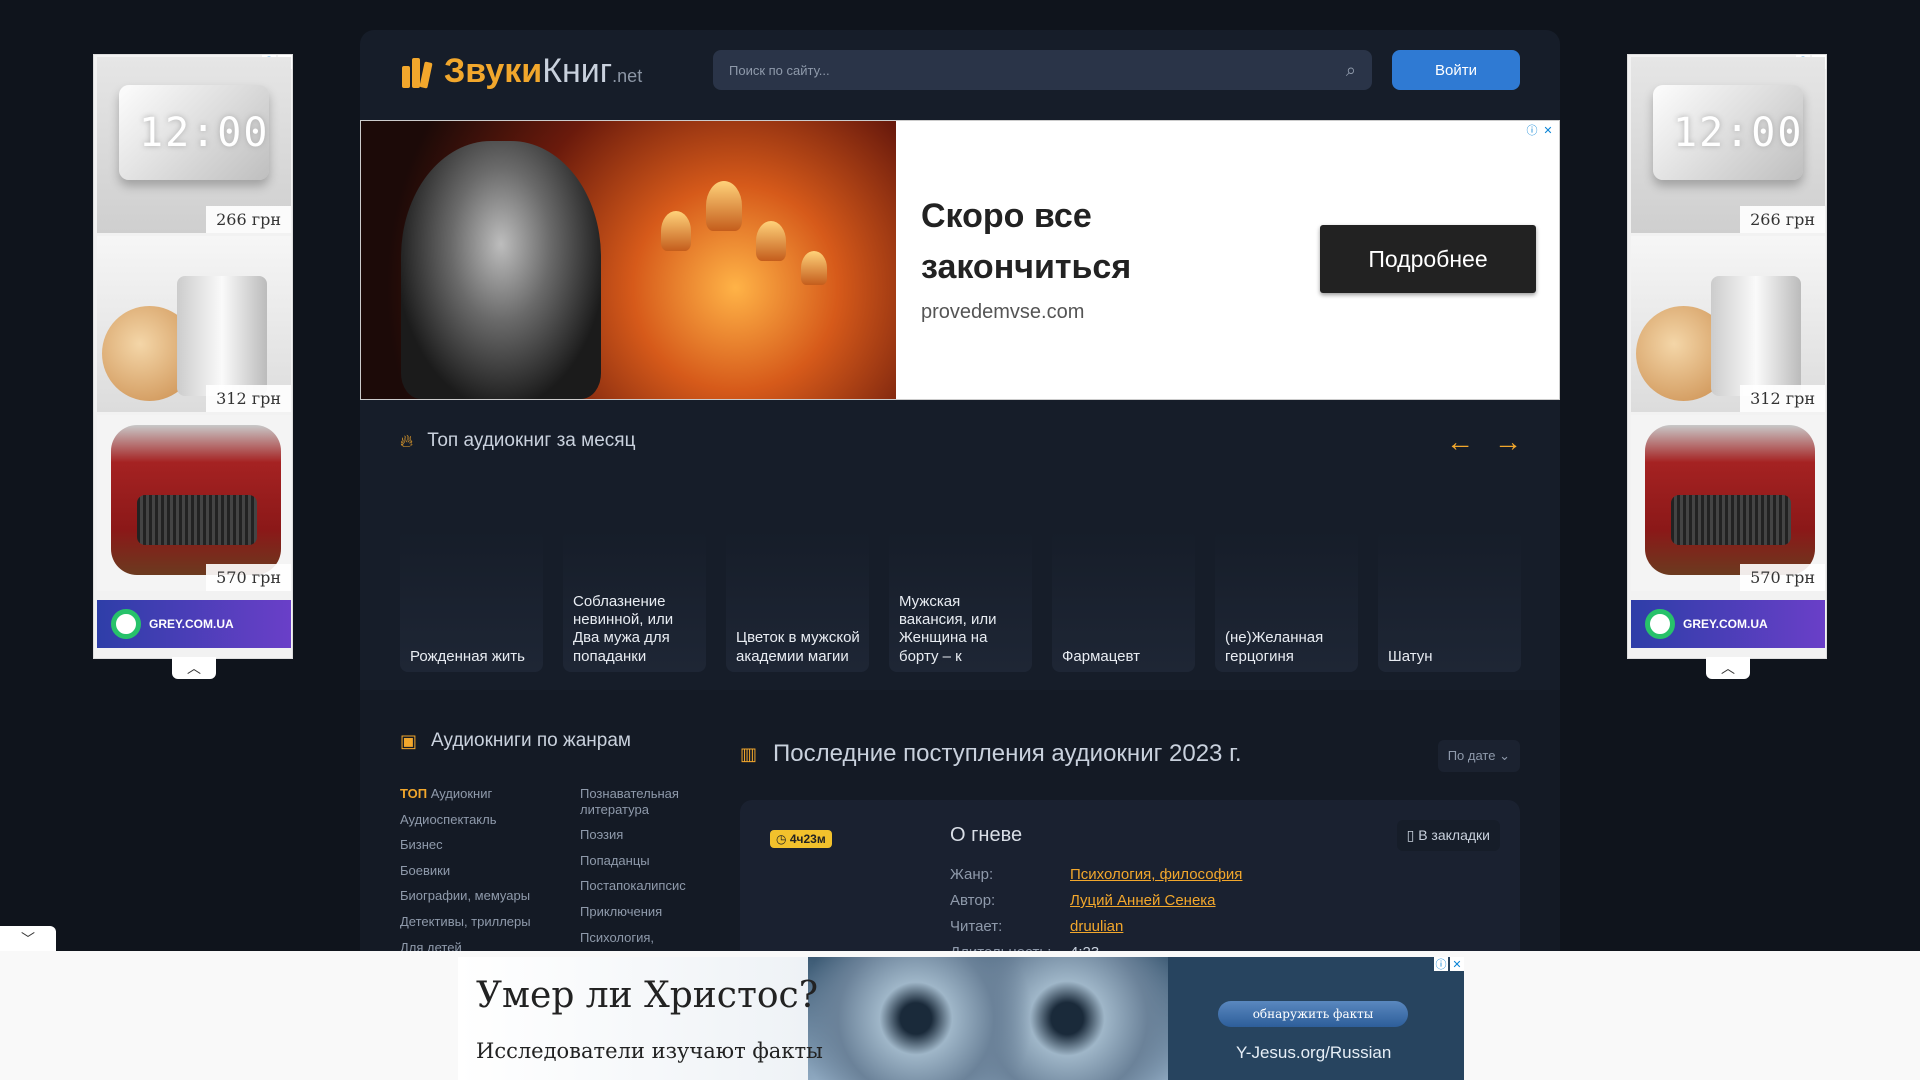  What do you see at coordinates (1286, 601) in the screenshot?
I see `book-card: (не)Желанная герцогиня` at bounding box center [1286, 601].